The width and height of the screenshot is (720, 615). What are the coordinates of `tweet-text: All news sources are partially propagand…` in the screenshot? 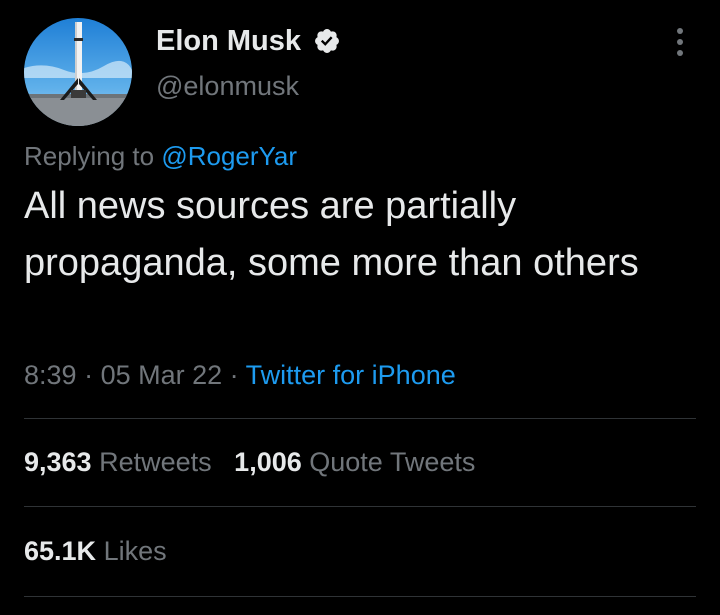 It's located at (331, 234).